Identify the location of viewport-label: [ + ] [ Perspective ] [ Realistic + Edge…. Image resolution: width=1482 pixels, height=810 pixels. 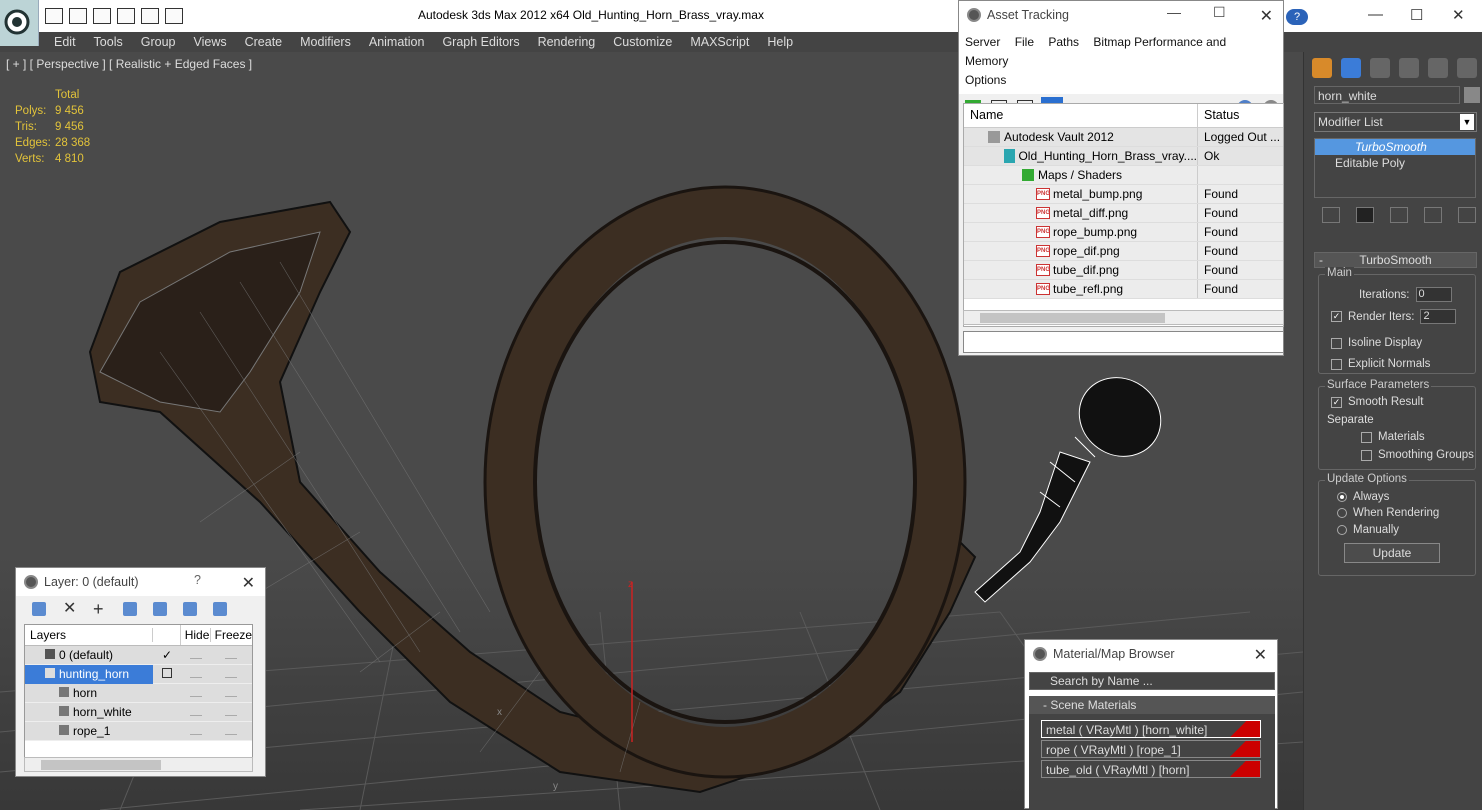
(129, 64).